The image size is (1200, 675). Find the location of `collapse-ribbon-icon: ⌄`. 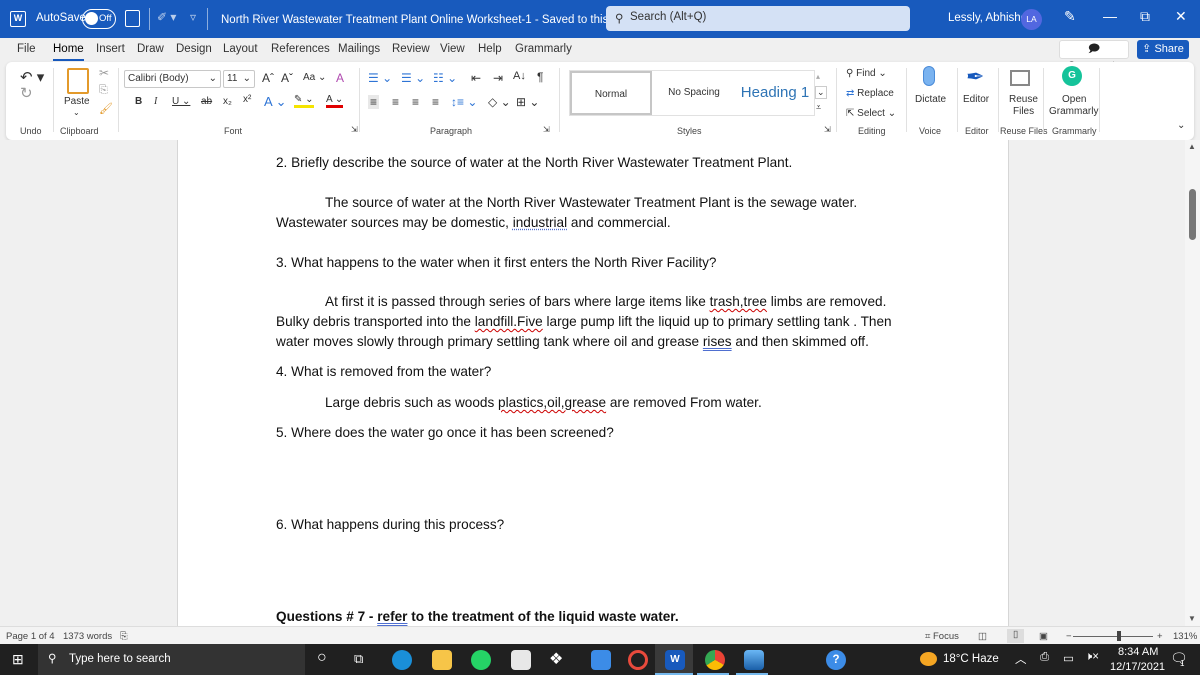

collapse-ribbon-icon: ⌄ is located at coordinates (1181, 125).